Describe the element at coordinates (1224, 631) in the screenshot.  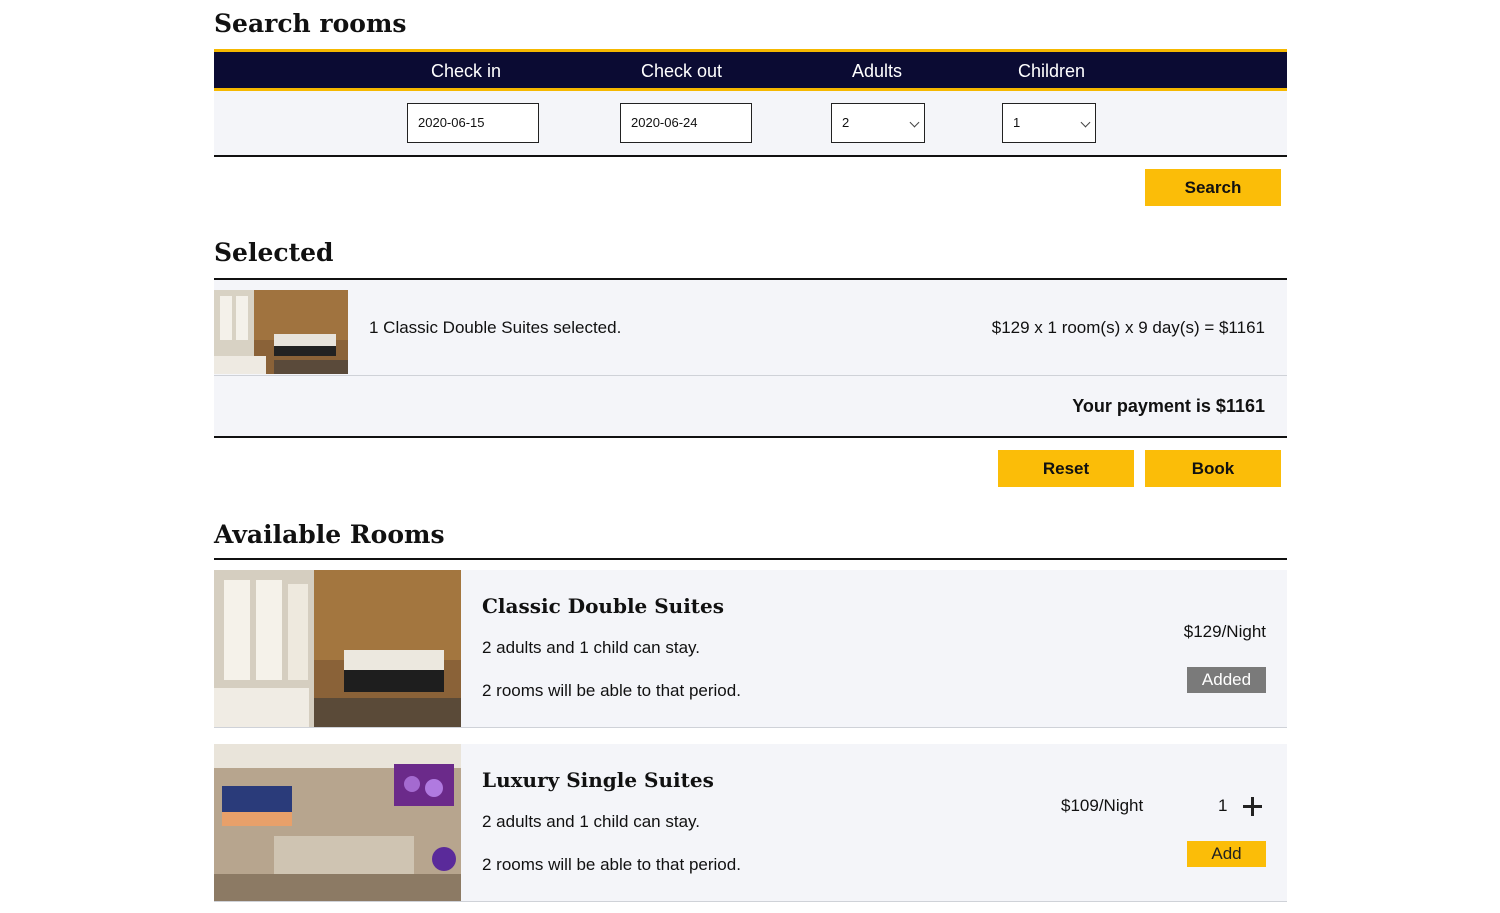
I see `room-price: $129/Night` at that location.